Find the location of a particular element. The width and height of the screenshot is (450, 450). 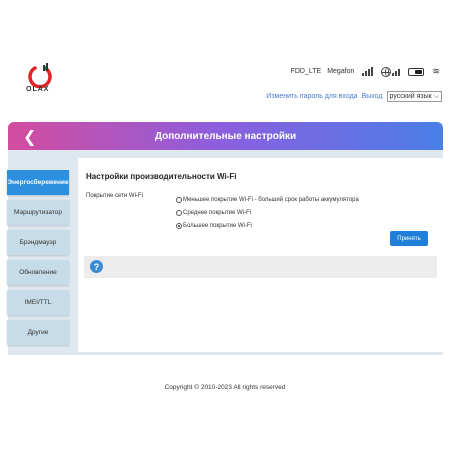

operator-name: Megafon is located at coordinates (341, 71).